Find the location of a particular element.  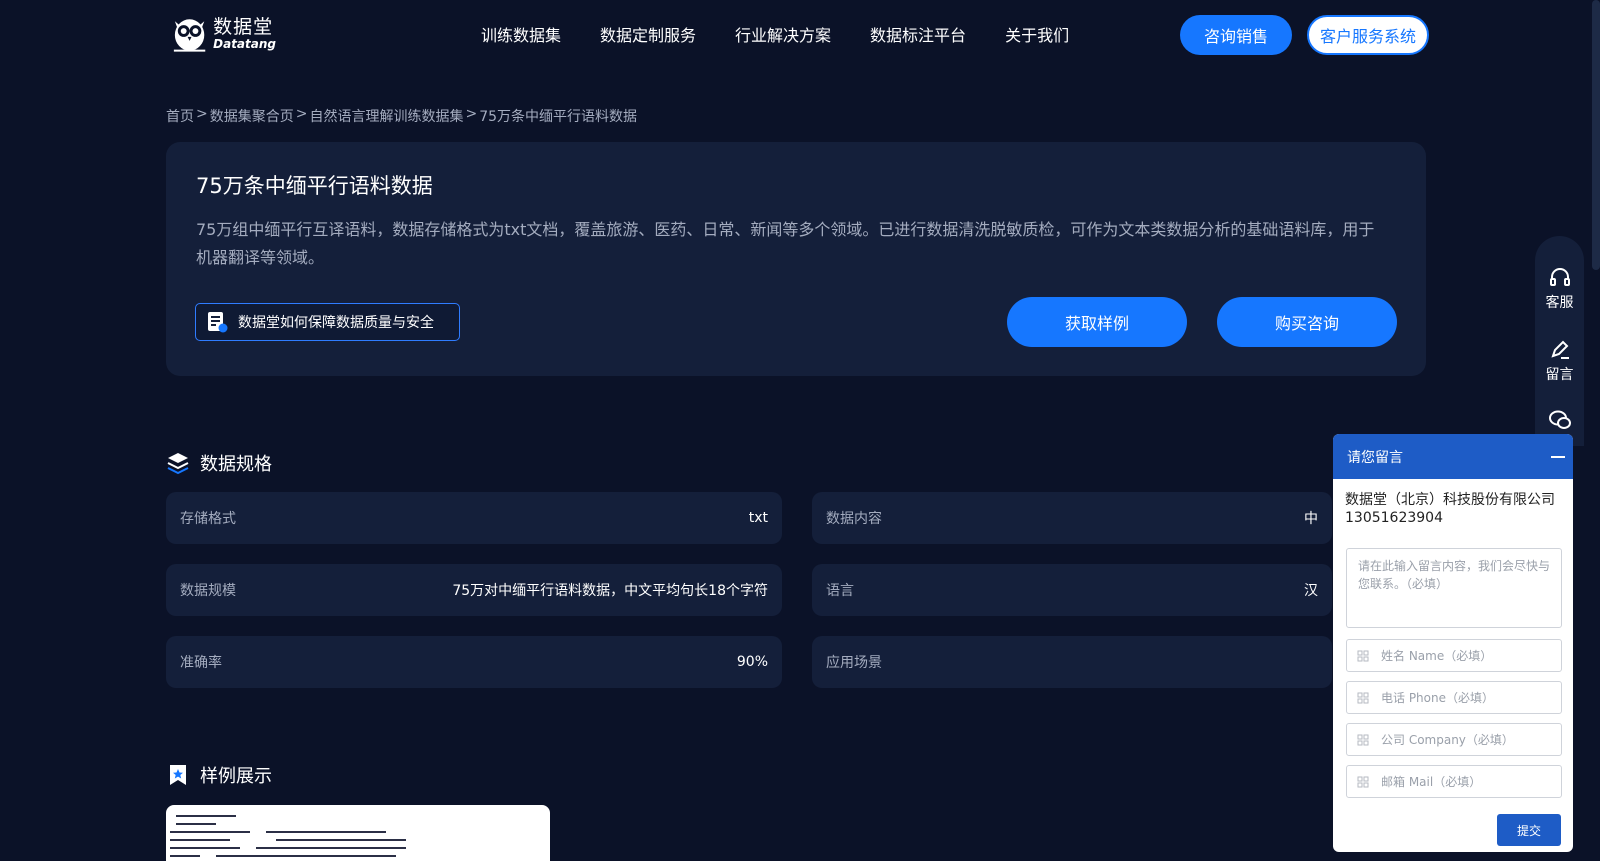

spec-key: 存储格式 is located at coordinates (208, 519).